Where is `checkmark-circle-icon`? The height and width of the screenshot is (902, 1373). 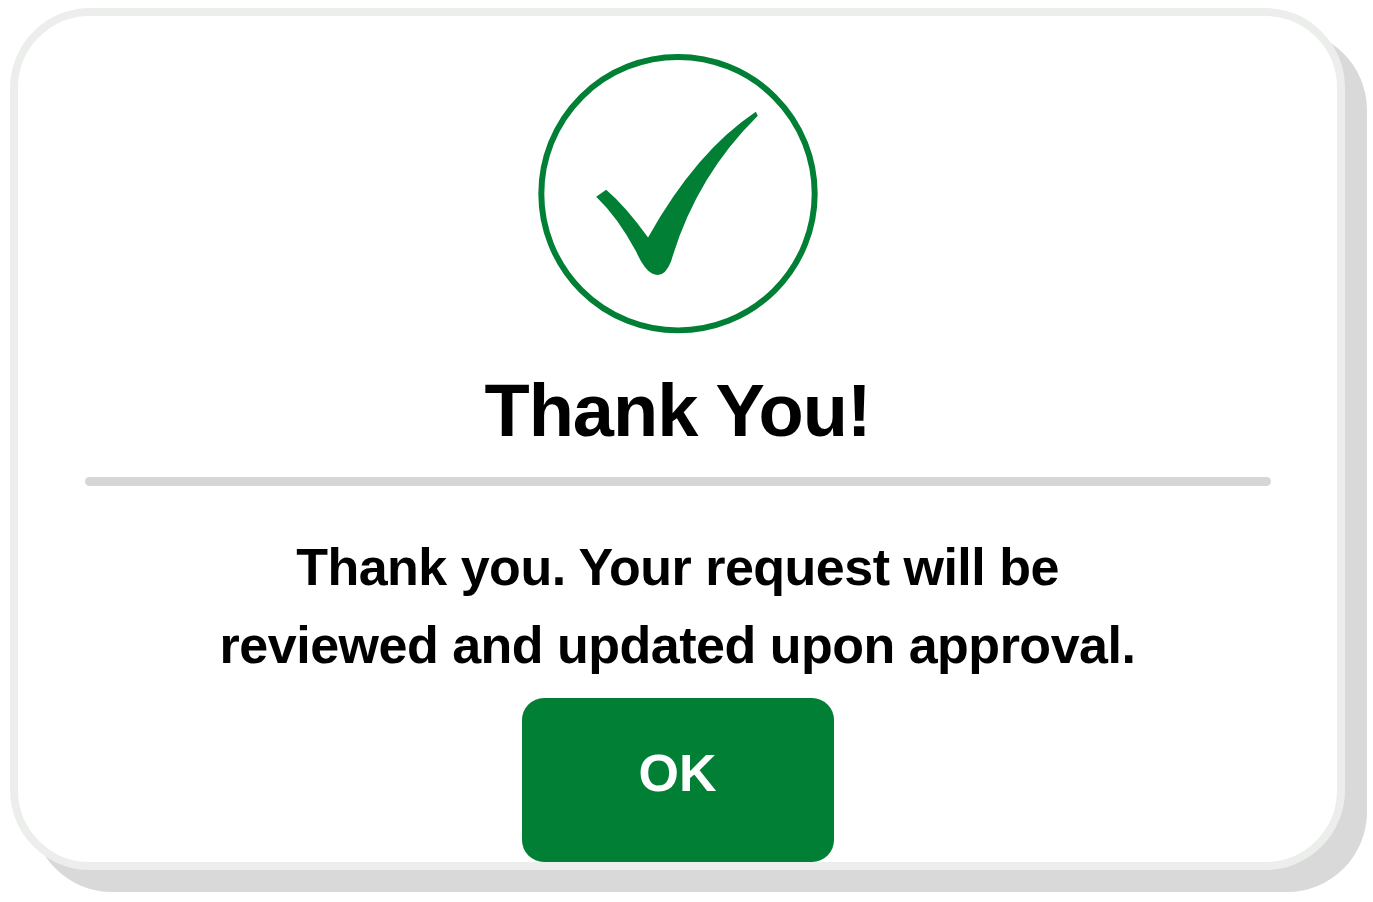 checkmark-circle-icon is located at coordinates (677, 194).